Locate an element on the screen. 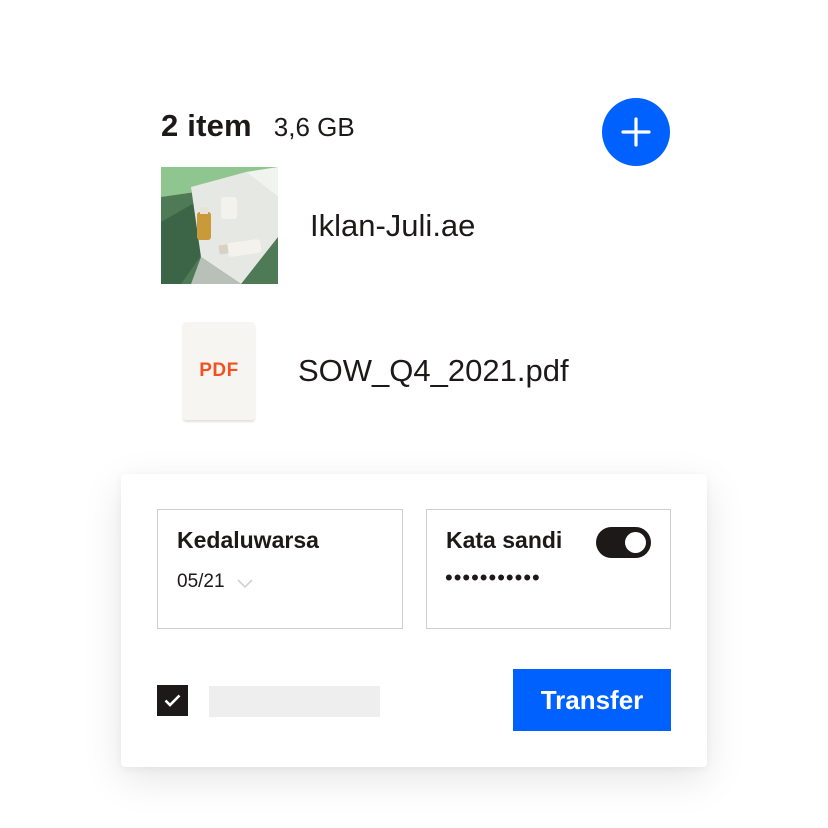 The image size is (828, 828). pdf-file-icon: PDF is located at coordinates (219, 371).